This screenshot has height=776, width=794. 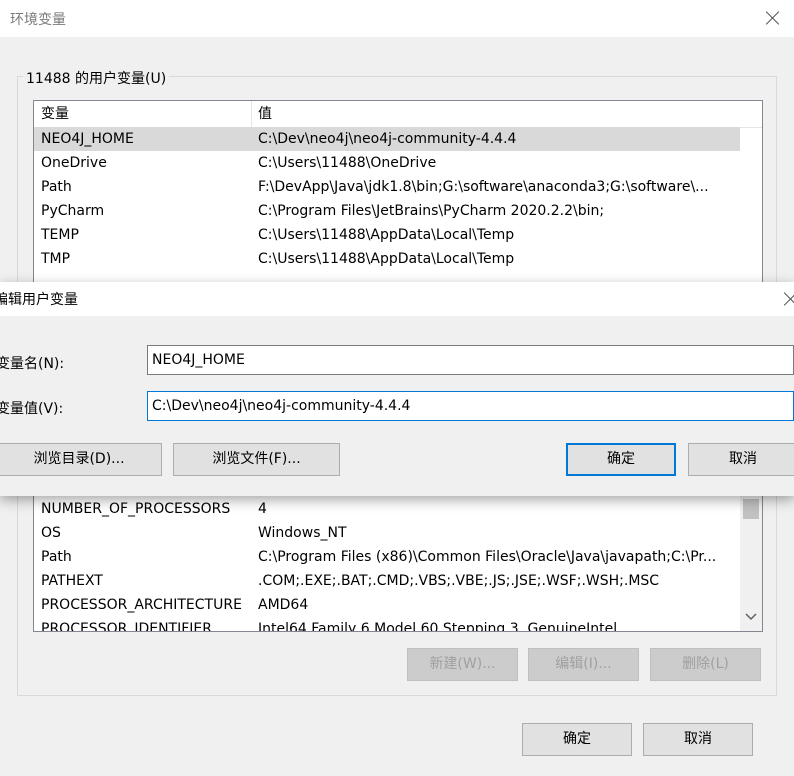 What do you see at coordinates (96, 78) in the screenshot?
I see `user-vars-group-label: 11488 的用户变量(U)` at bounding box center [96, 78].